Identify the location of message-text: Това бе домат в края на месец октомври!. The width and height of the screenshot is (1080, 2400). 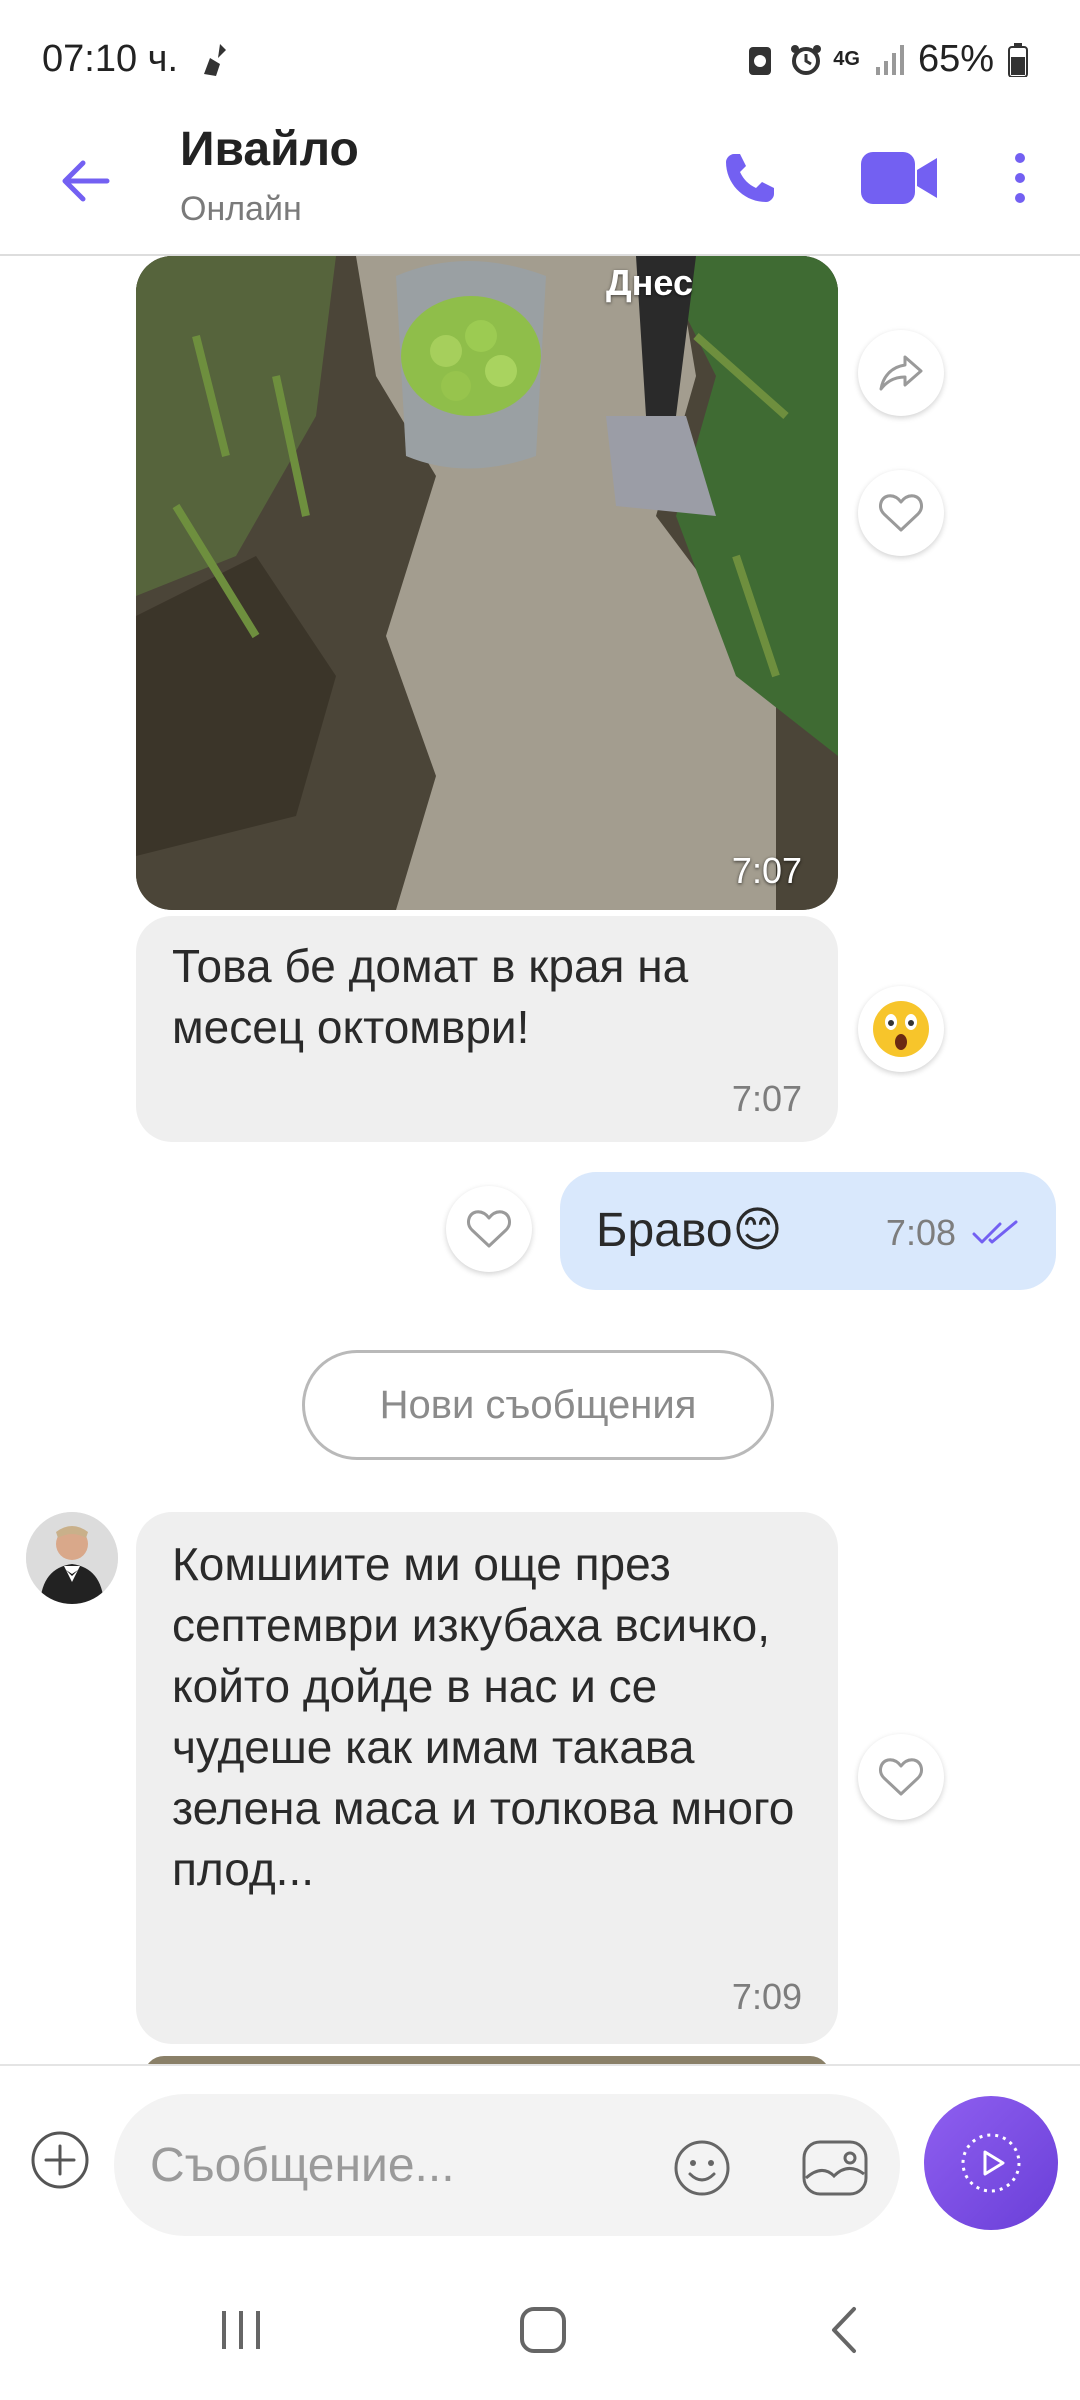
(430, 996).